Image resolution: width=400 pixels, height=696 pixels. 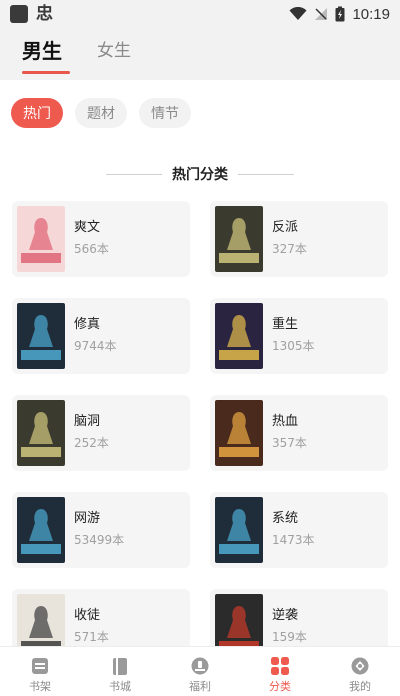 I want to click on bottom-nav: 书架 书城 福利 分类 我的, so click(x=200, y=671).